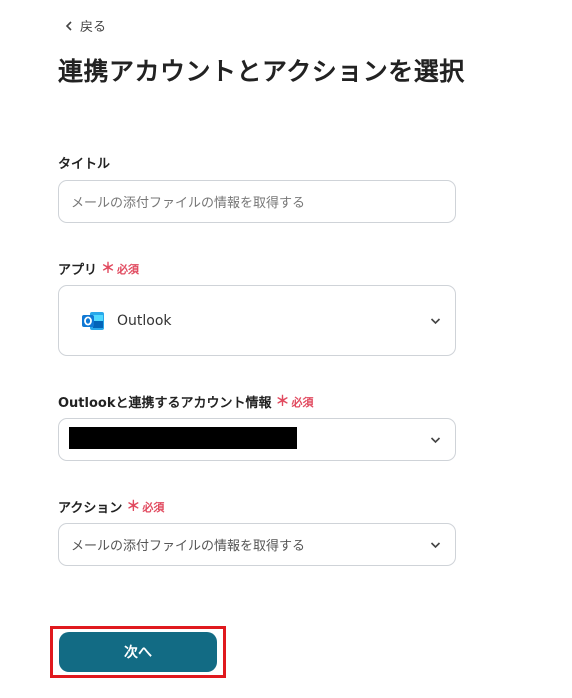  What do you see at coordinates (183, 438) in the screenshot?
I see `redacted-account` at bounding box center [183, 438].